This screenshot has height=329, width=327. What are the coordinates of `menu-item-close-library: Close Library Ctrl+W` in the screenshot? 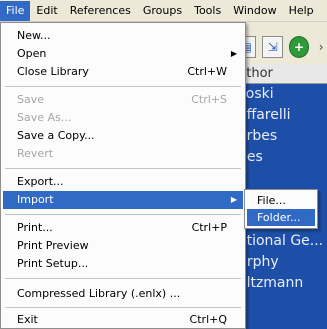 It's located at (123, 72).